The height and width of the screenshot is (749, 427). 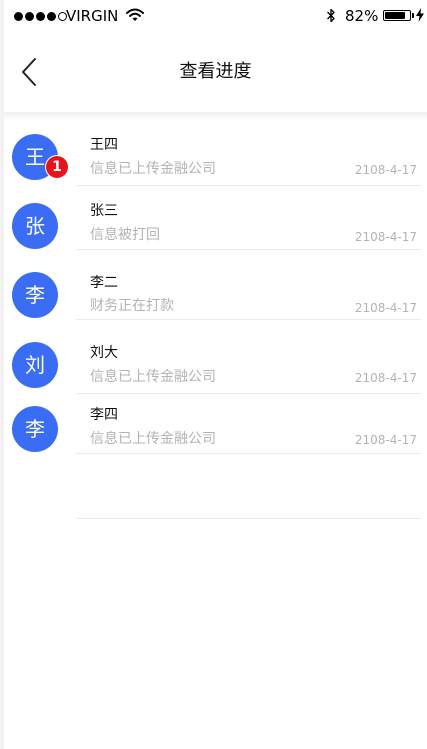 What do you see at coordinates (35, 365) in the screenshot?
I see `avatar: 刘` at bounding box center [35, 365].